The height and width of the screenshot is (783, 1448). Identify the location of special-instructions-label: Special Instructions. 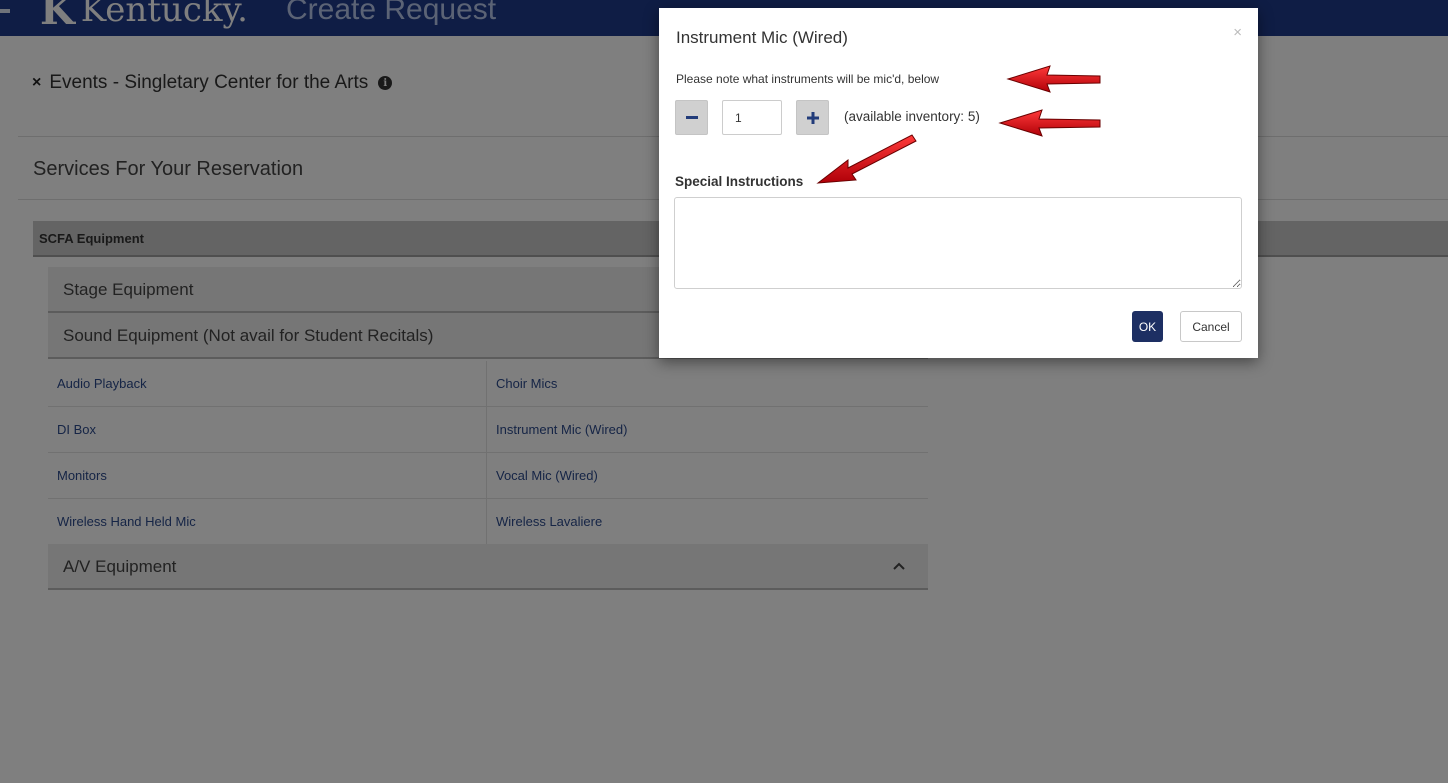
(739, 181).